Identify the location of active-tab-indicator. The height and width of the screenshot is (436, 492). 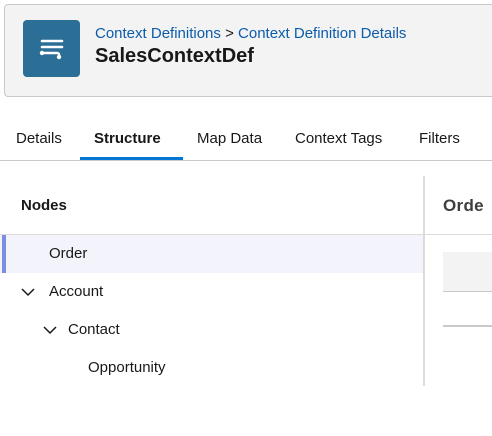
(131, 158).